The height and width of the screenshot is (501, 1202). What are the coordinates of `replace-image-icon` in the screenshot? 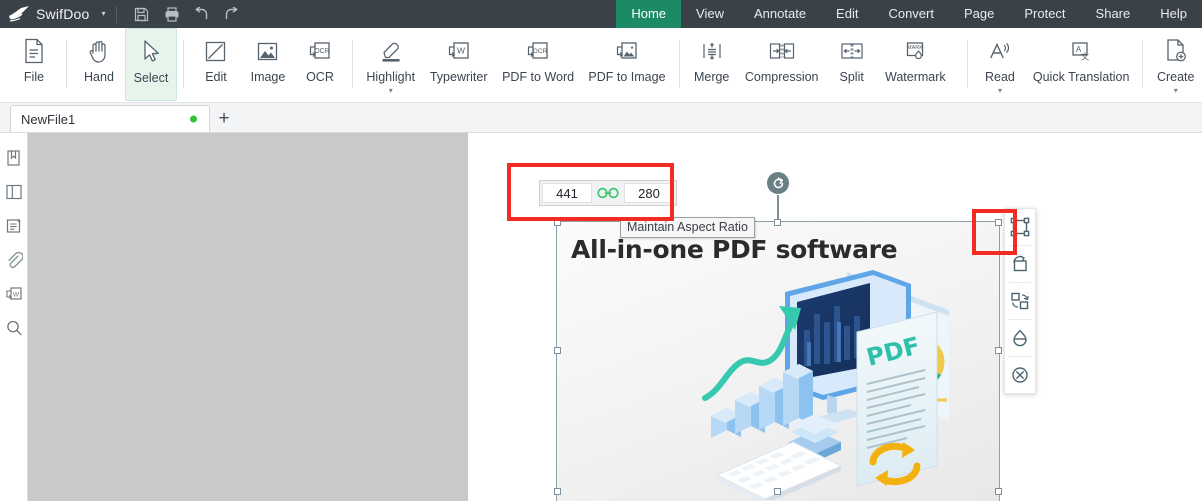 It's located at (1020, 301).